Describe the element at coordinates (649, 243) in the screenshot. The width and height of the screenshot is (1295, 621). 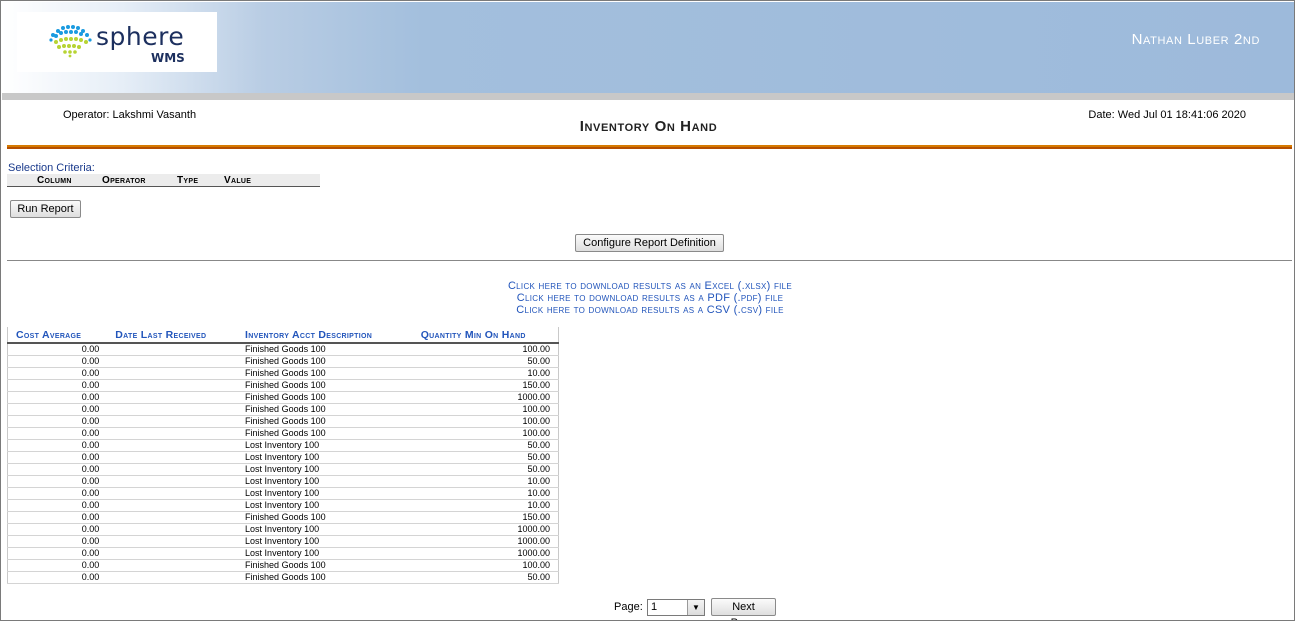
I see `configure-report-button: Configure Report Definition` at that location.